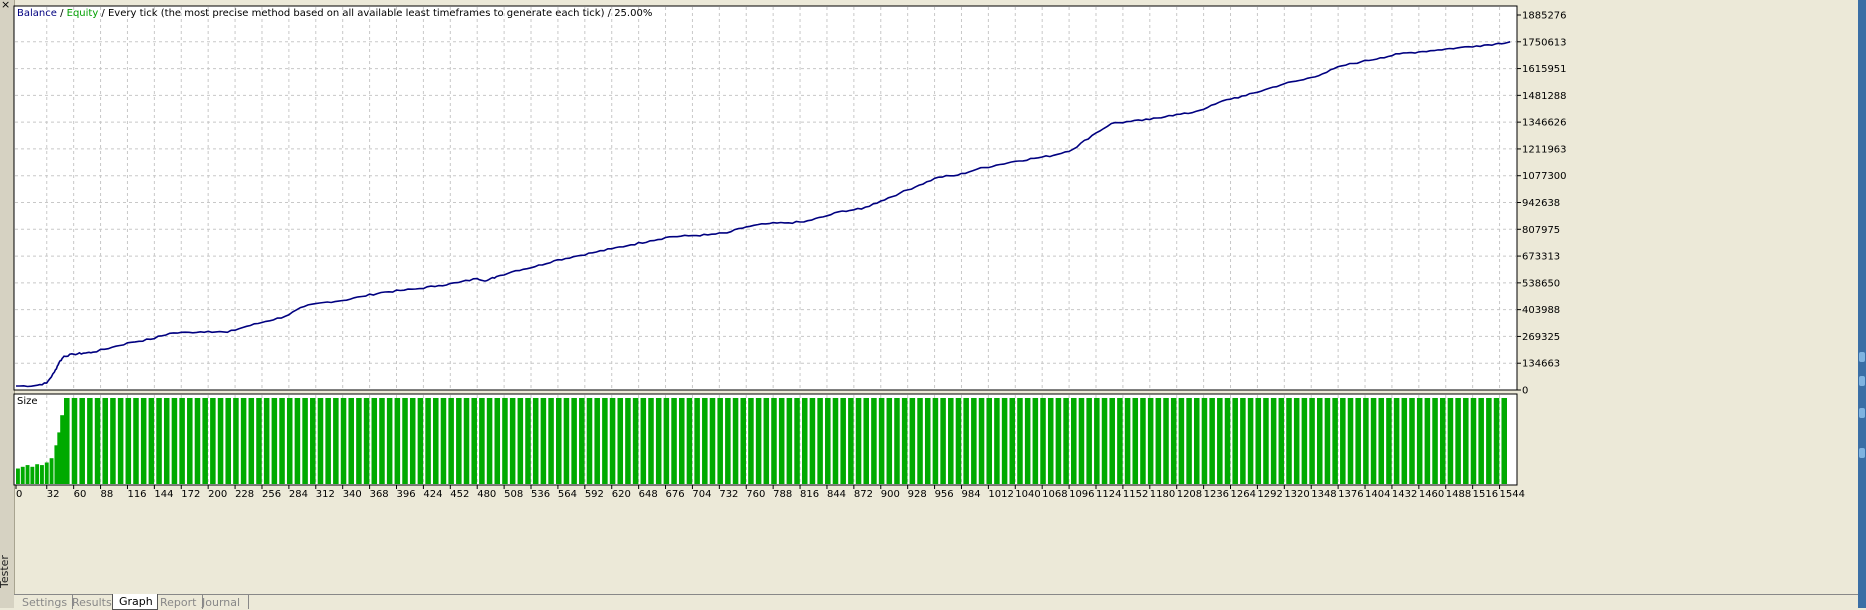 The width and height of the screenshot is (1866, 610). What do you see at coordinates (728, 494) in the screenshot?
I see `x-tick-label: 732` at bounding box center [728, 494].